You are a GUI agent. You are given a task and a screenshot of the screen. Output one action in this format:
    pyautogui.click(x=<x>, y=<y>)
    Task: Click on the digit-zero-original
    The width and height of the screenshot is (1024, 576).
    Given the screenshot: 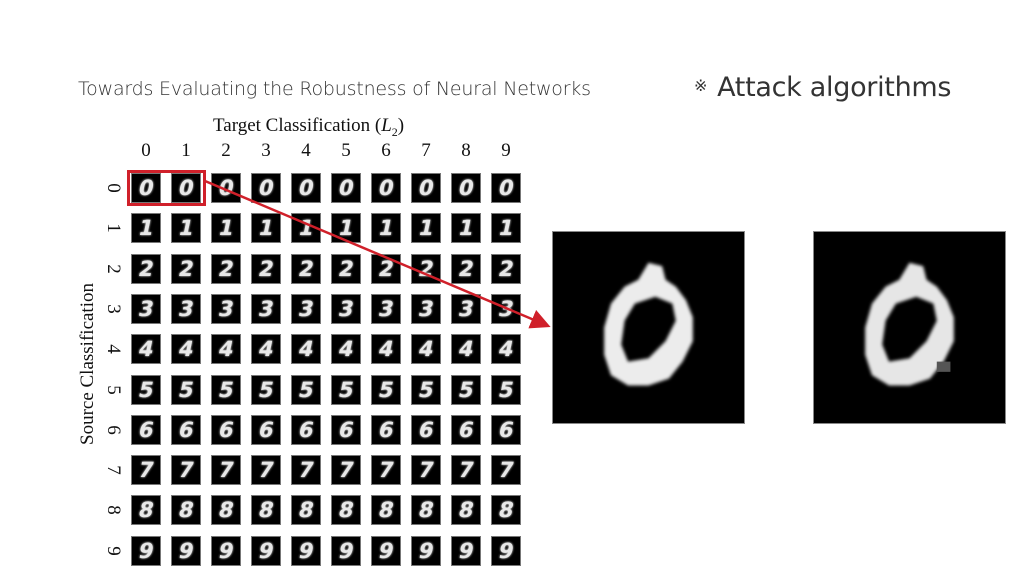 What is the action you would take?
    pyautogui.click(x=648, y=327)
    